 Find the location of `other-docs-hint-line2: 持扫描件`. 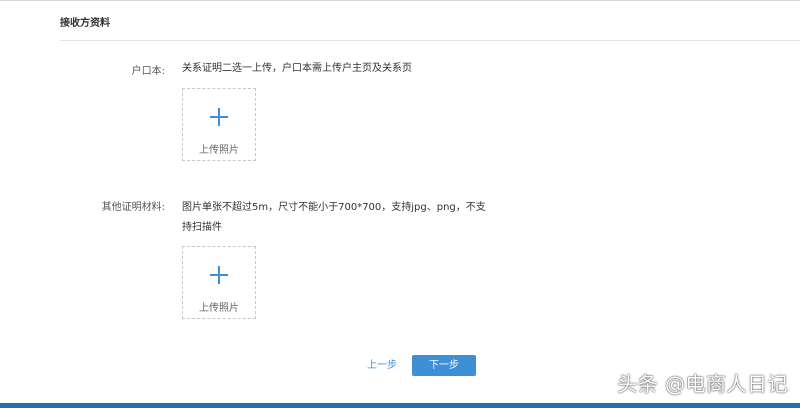

other-docs-hint-line2: 持扫描件 is located at coordinates (202, 227).